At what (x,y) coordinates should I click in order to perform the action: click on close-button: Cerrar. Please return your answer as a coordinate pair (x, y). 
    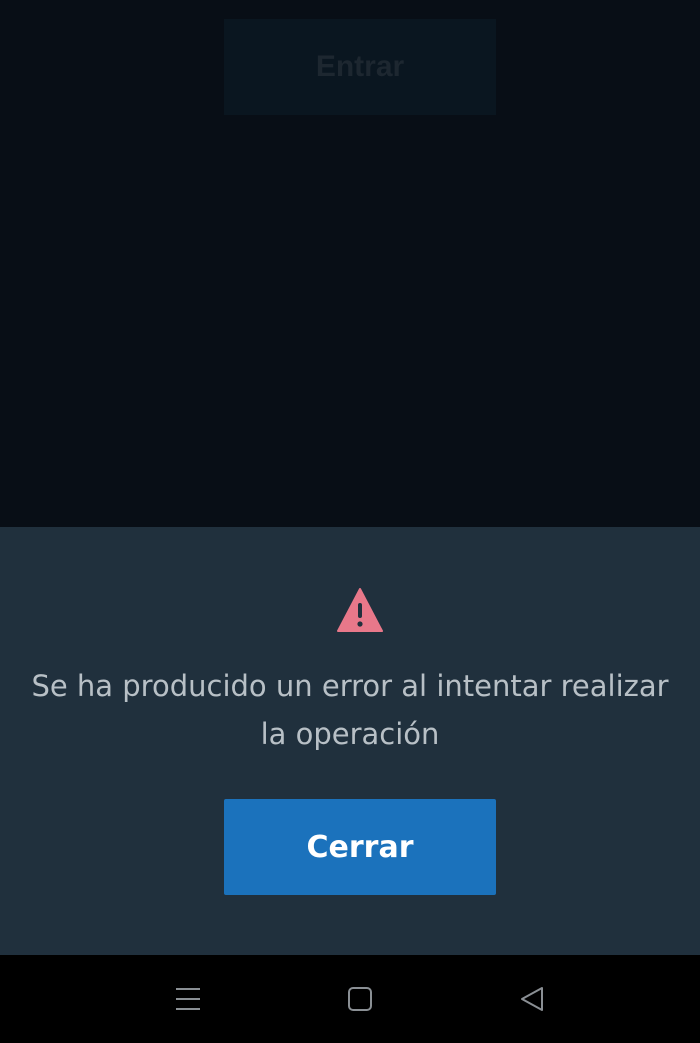
    Looking at the image, I should click on (360, 847).